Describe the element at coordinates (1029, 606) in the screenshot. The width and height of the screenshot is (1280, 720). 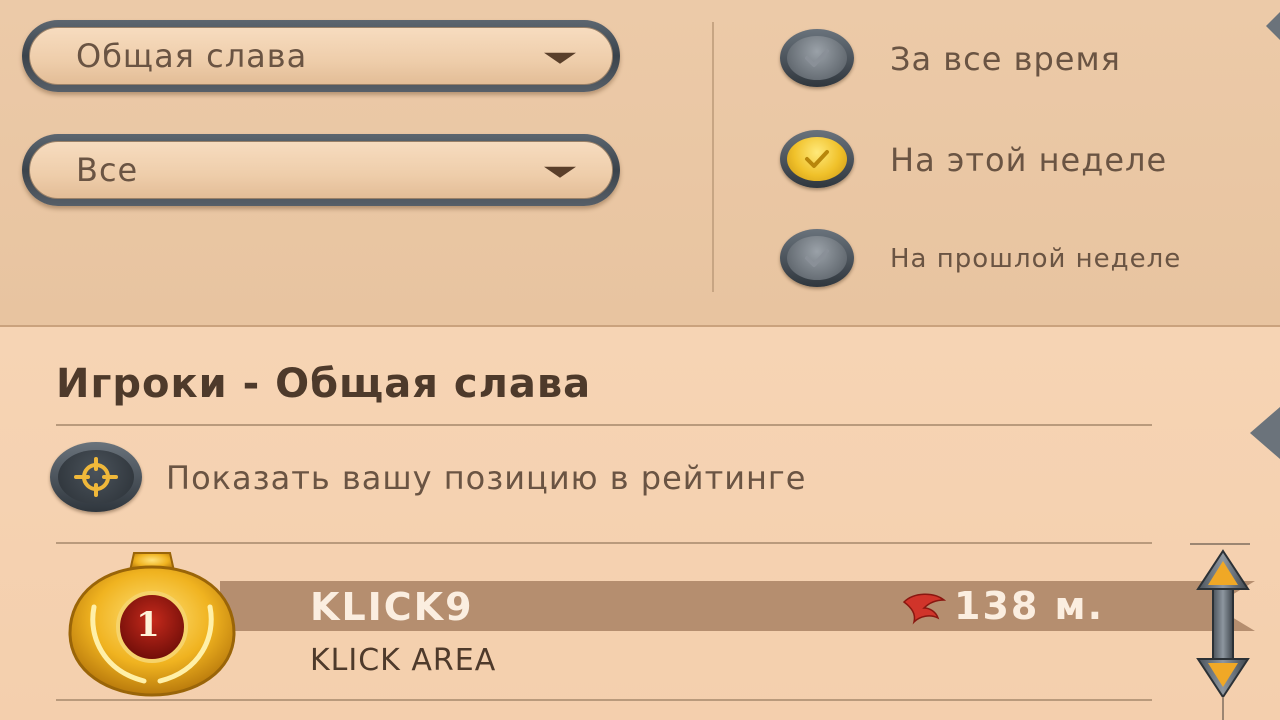
I see `fame-value: 138 м.` at that location.